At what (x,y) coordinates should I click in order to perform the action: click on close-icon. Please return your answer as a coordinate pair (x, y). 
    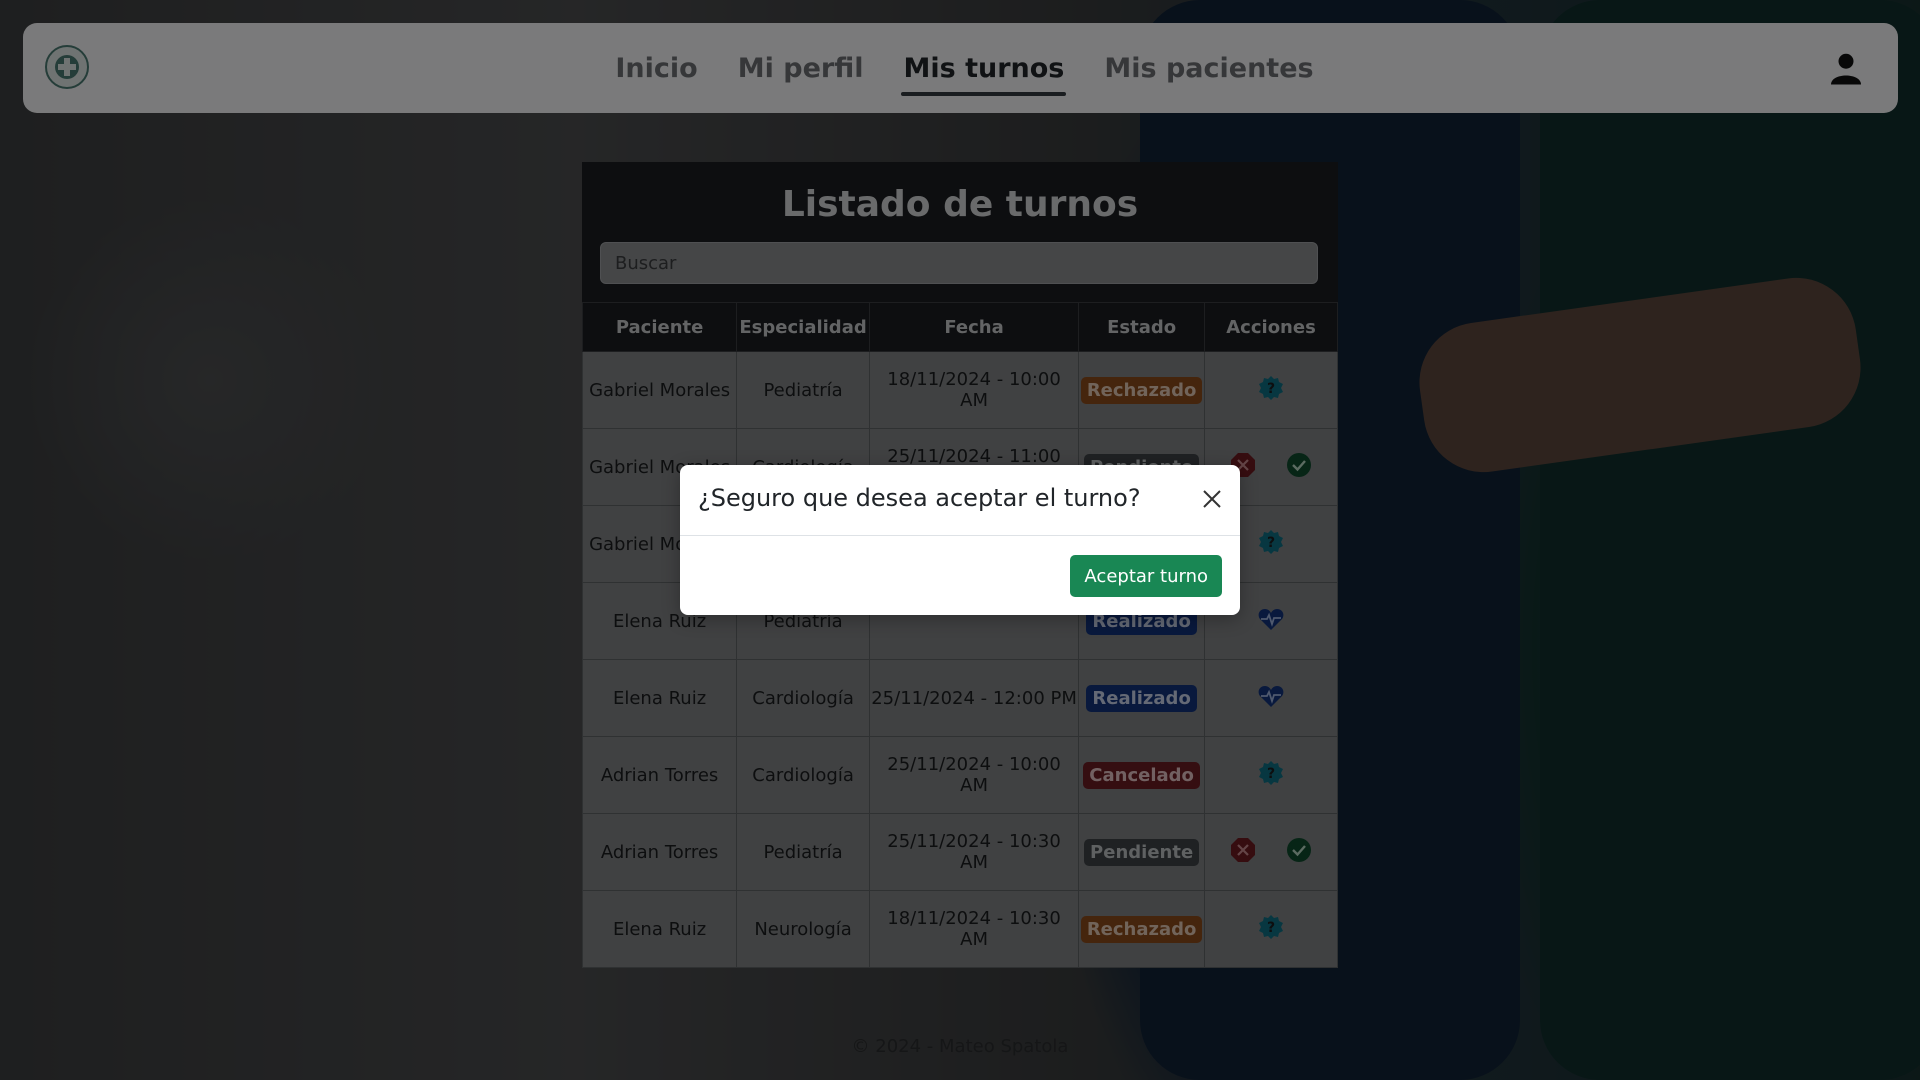
    Looking at the image, I should click on (1212, 499).